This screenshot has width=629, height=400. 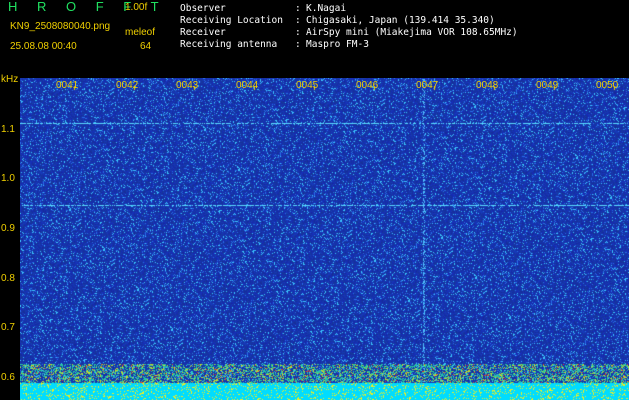 I want to click on antenna-label: Receiving antenna, so click(x=229, y=44).